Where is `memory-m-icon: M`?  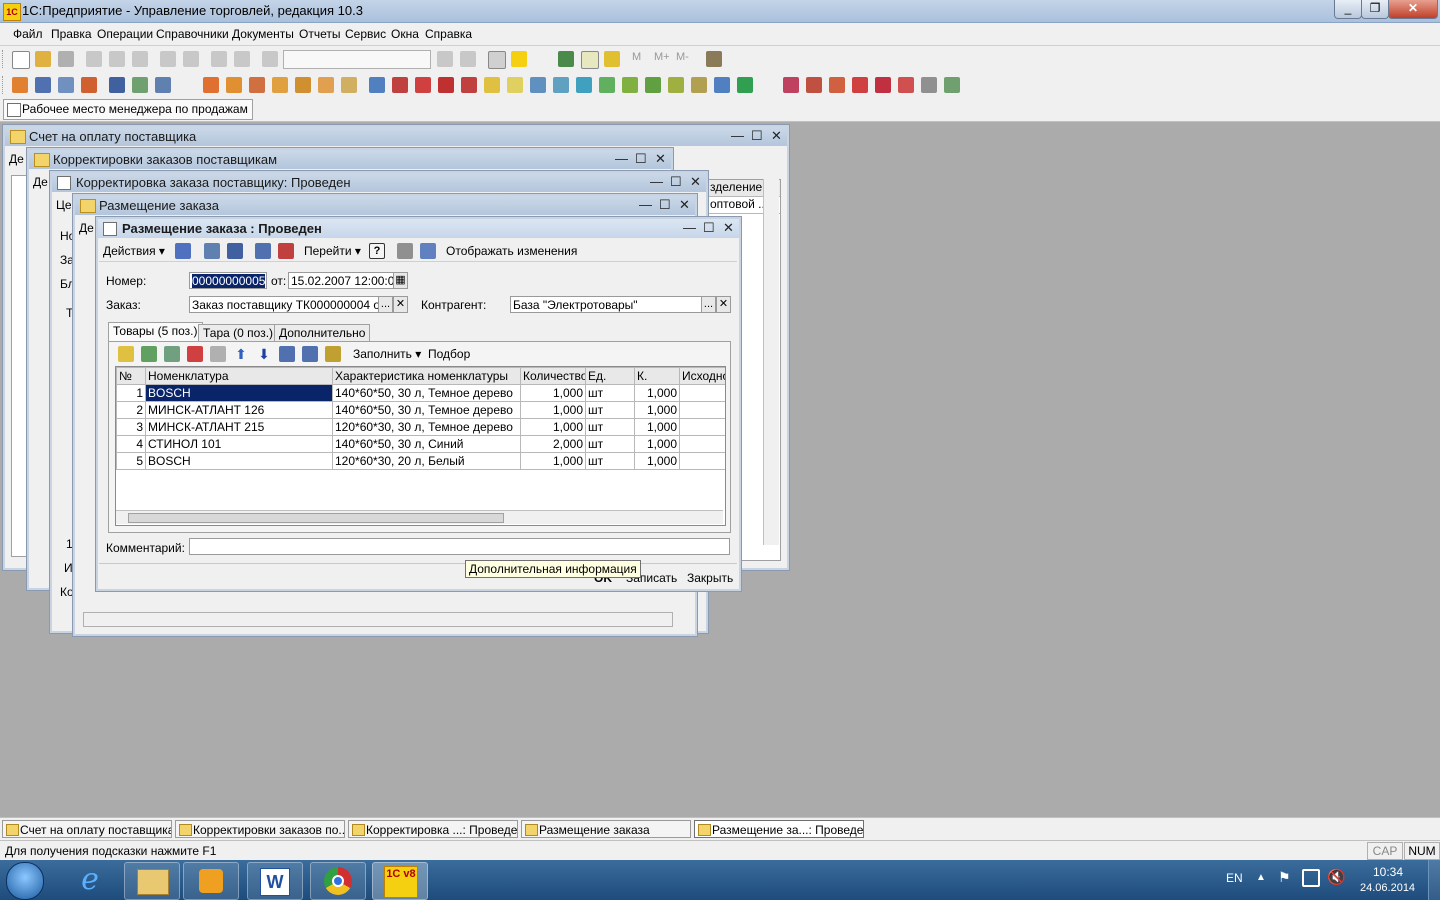 memory-m-icon: M is located at coordinates (640, 59).